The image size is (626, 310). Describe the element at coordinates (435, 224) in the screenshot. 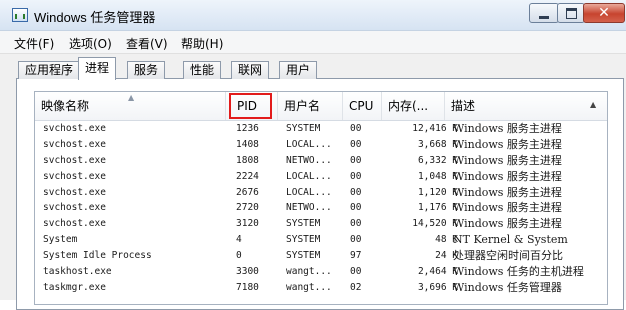

I see `cell-memory: 14,520 K` at that location.